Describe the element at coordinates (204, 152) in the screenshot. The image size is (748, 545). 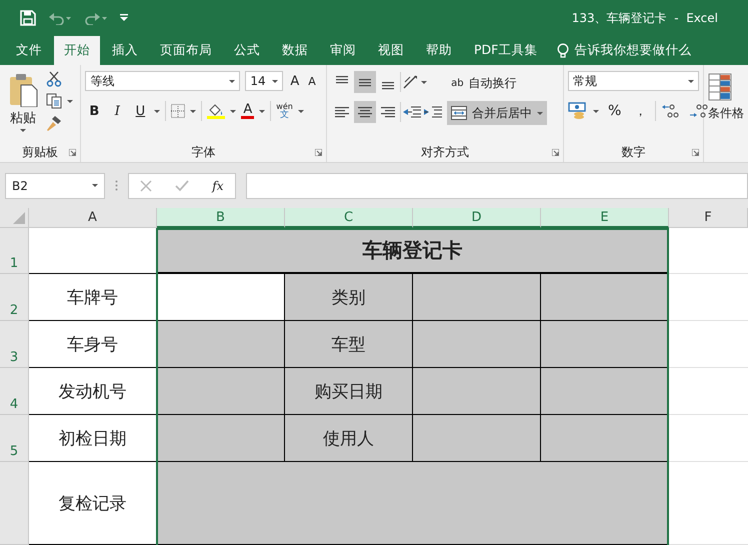
I see `group-label: 字体` at that location.